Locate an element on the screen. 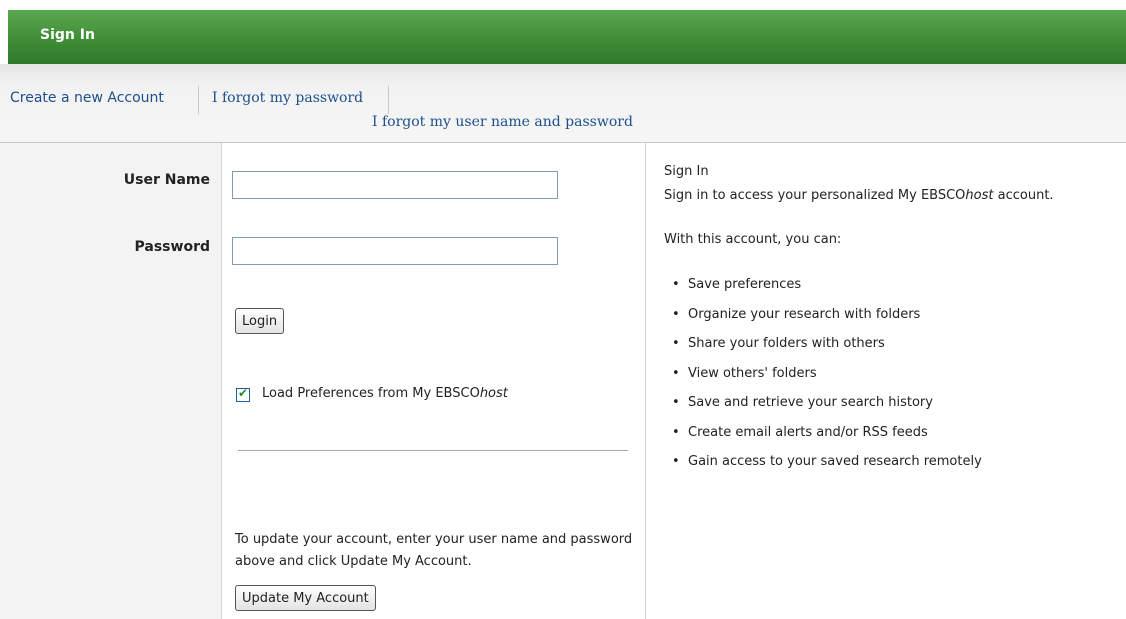 Image resolution: width=1126 pixels, height=619 pixels. benefit-text: Create email alerts and/or RSS feeds is located at coordinates (808, 432).